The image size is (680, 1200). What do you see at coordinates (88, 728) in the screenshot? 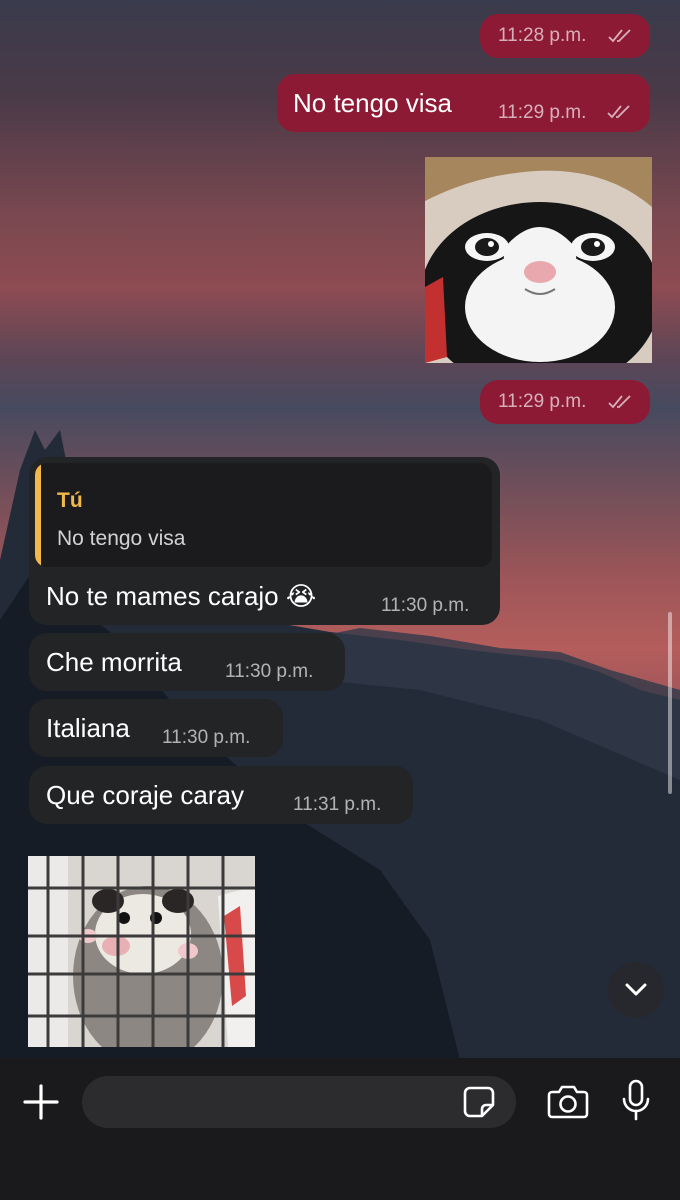
I see `message-text: Italiana` at bounding box center [88, 728].